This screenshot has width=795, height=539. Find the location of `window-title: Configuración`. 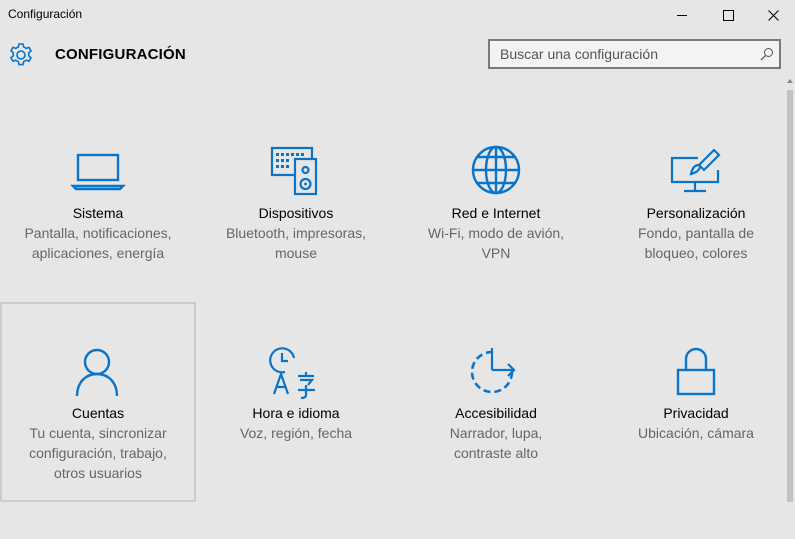

window-title: Configuración is located at coordinates (45, 14).